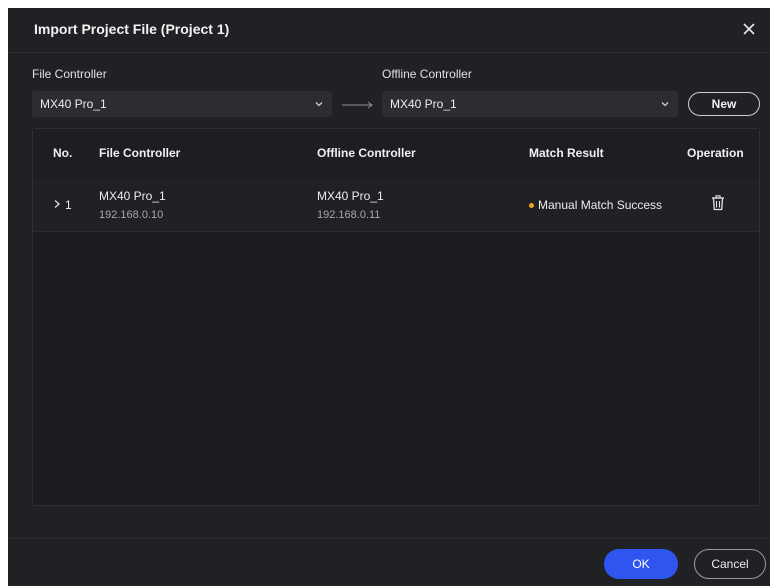 Image resolution: width=774 pixels, height=587 pixels. What do you see at coordinates (718, 203) in the screenshot?
I see `trash-icon` at bounding box center [718, 203].